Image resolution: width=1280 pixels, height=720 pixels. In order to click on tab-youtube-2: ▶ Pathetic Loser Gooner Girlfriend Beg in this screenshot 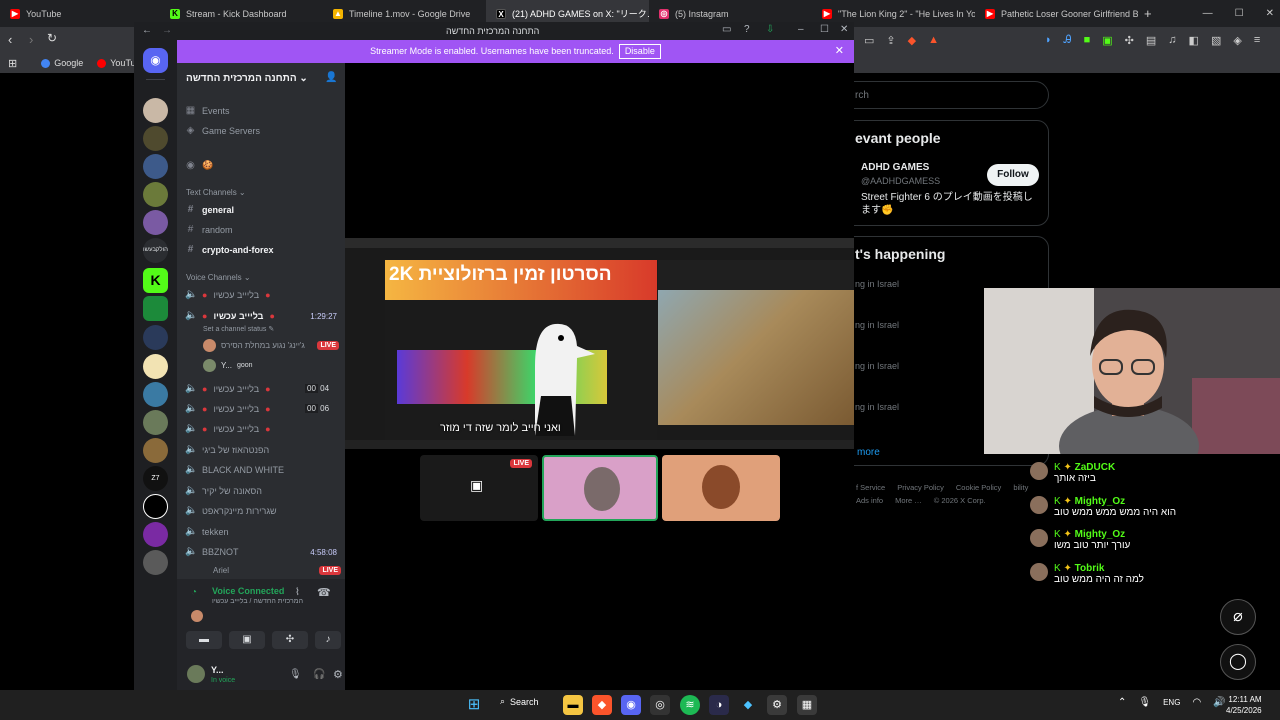, I will do `click(1056, 13)`.